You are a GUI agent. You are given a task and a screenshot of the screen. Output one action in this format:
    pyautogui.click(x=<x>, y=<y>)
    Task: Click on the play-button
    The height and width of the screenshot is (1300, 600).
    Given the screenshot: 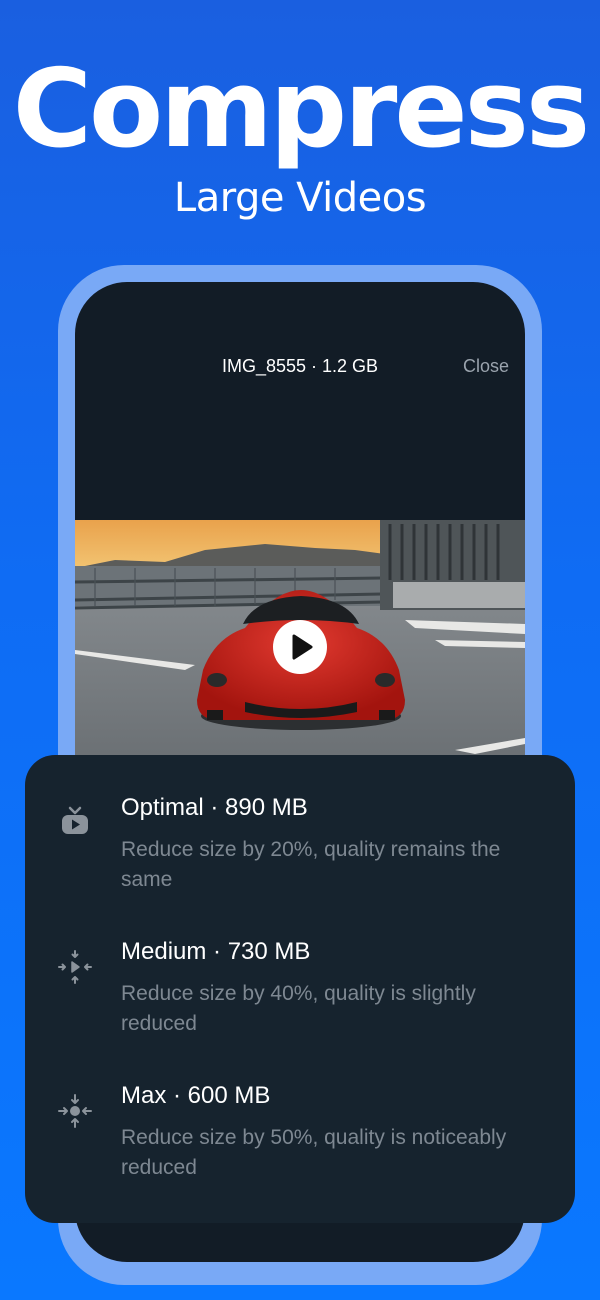 What is the action you would take?
    pyautogui.click(x=300, y=647)
    